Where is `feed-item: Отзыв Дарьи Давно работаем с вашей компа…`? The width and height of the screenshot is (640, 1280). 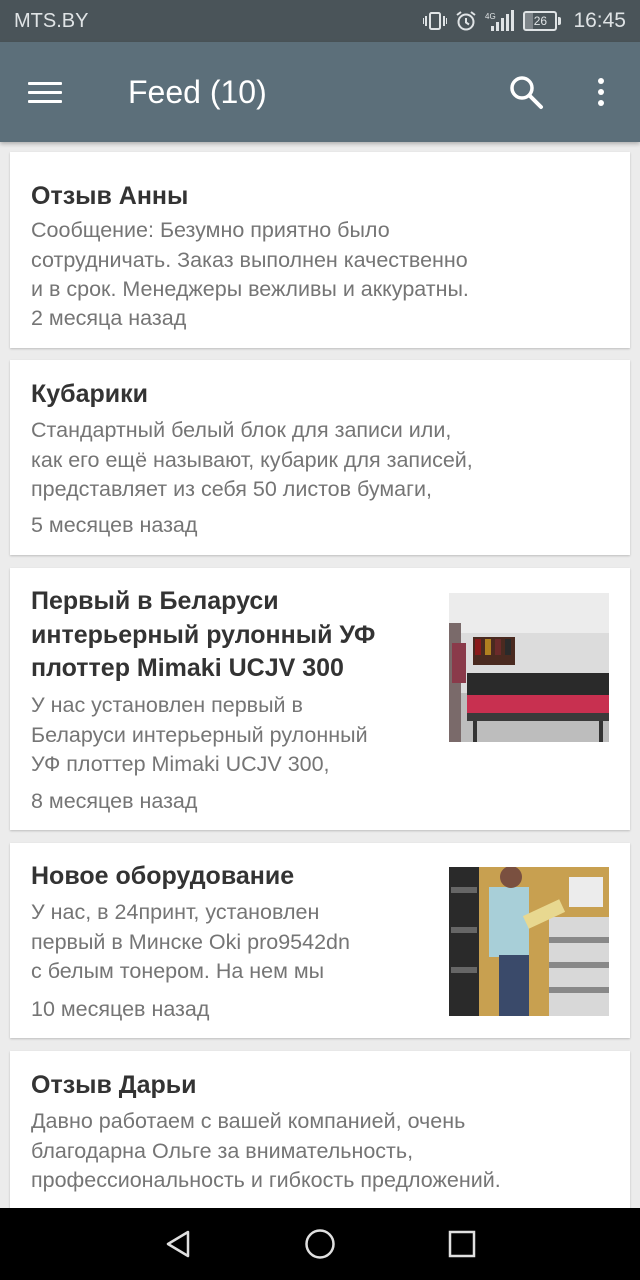
feed-item: Отзыв Дарьи Давно работаем с вашей компа… is located at coordinates (320, 1129).